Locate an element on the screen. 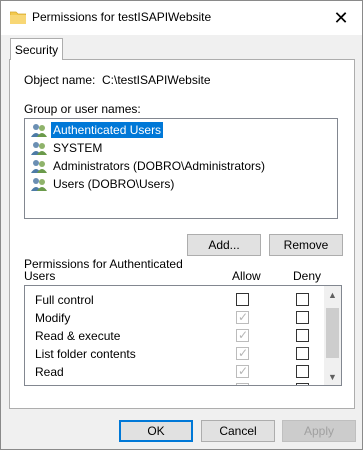 The width and height of the screenshot is (363, 450). cancel-button: Cancel is located at coordinates (238, 431).